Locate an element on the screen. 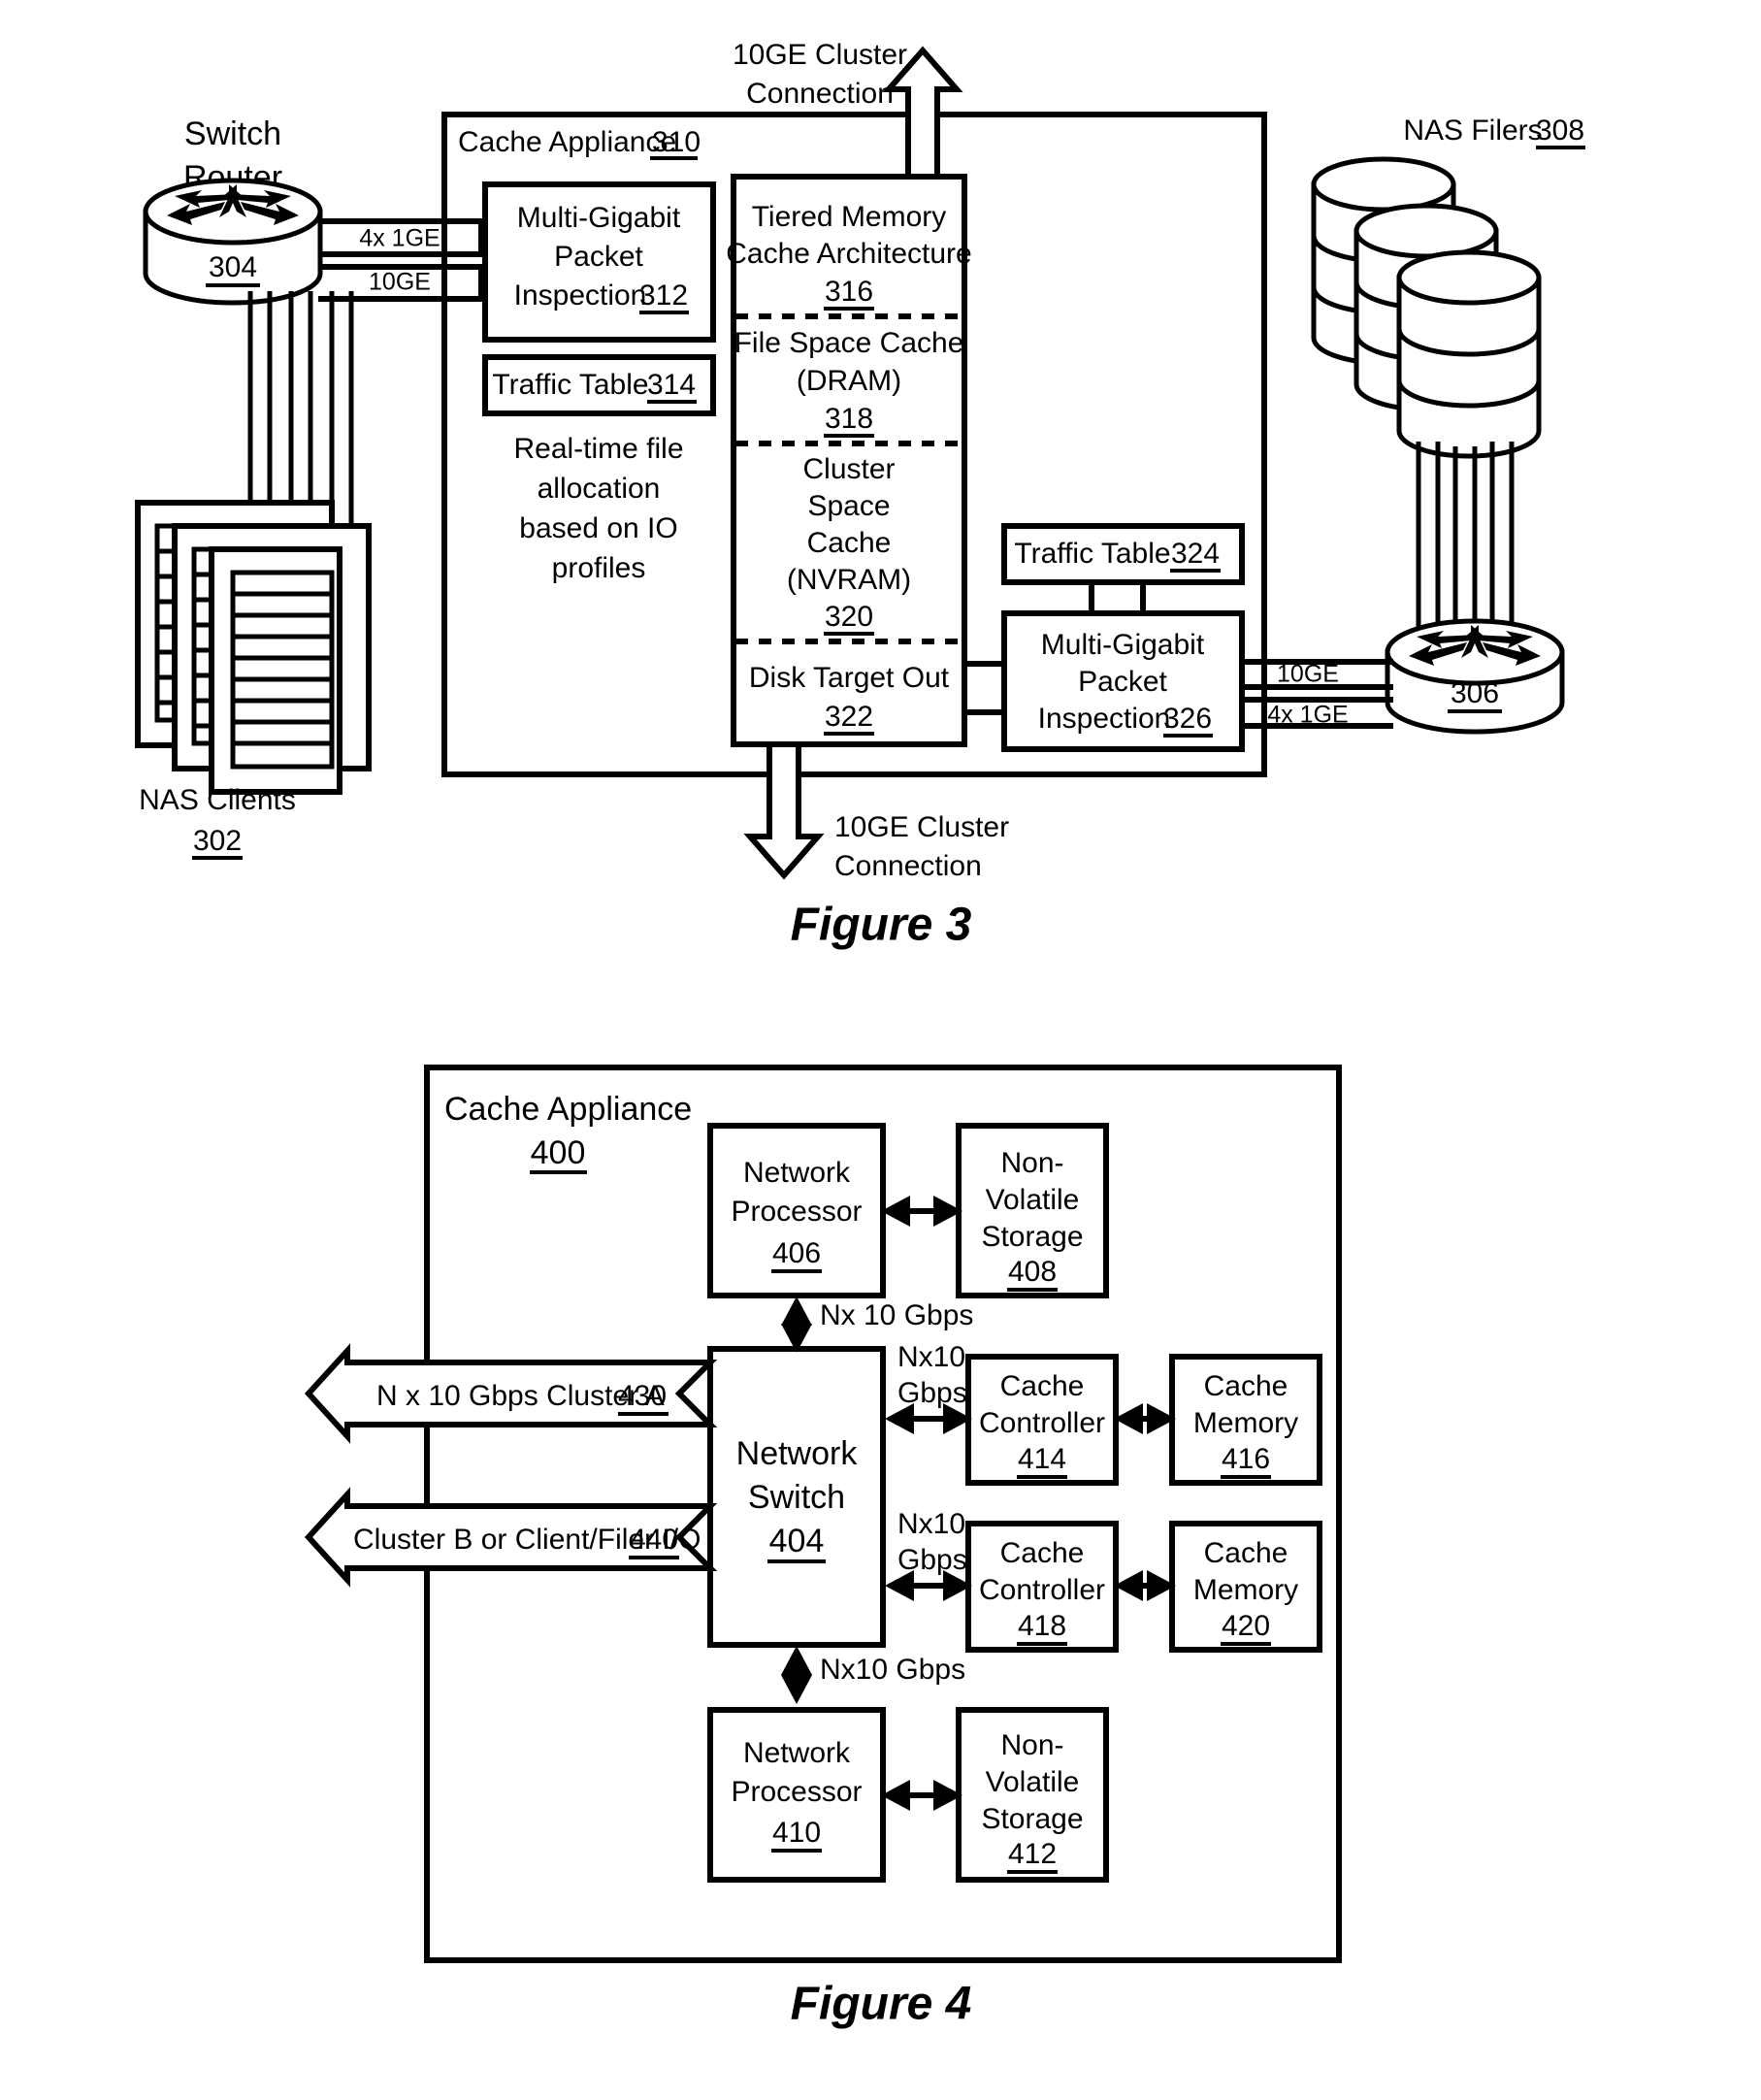  fig3-mgpi-326: Multi-Gigabit Packet Inspection 326 is located at coordinates (1123, 681).